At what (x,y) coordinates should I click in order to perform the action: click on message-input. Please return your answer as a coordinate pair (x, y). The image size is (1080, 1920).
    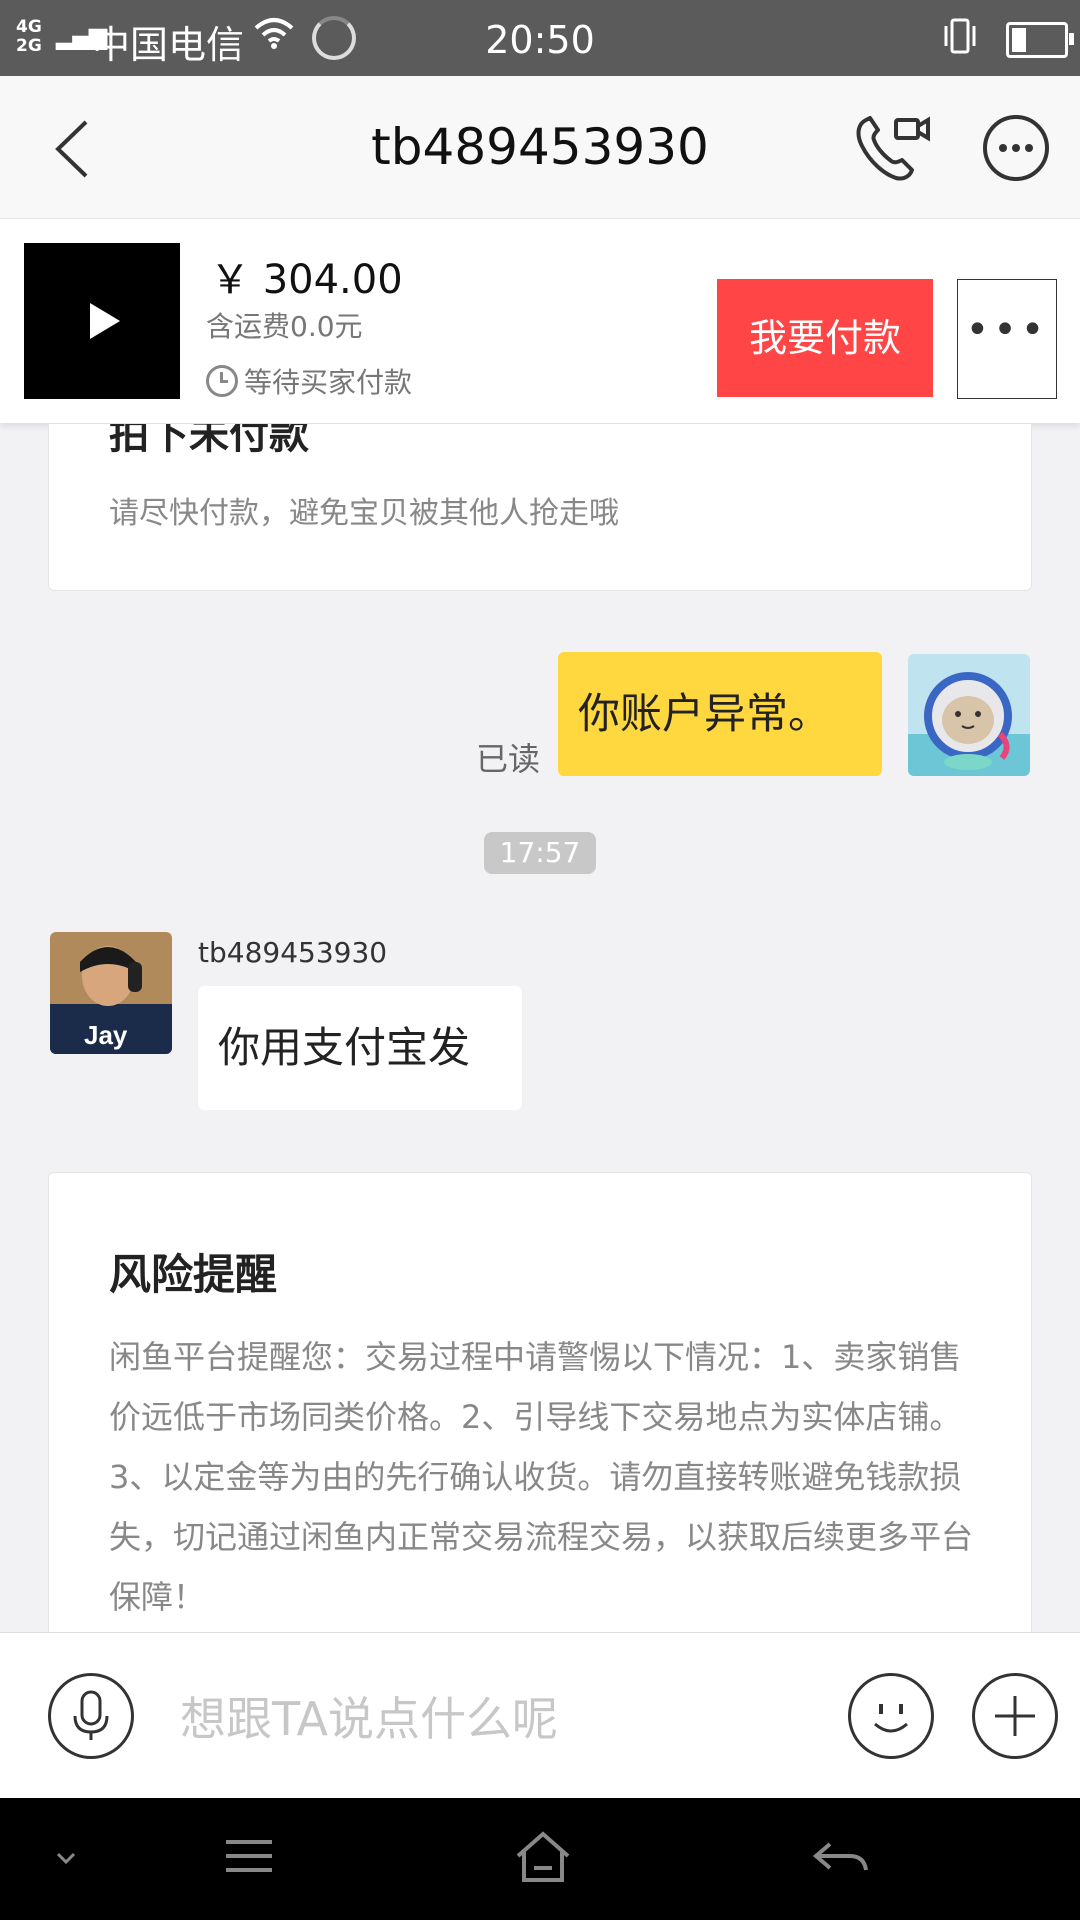
    Looking at the image, I should click on (495, 1719).